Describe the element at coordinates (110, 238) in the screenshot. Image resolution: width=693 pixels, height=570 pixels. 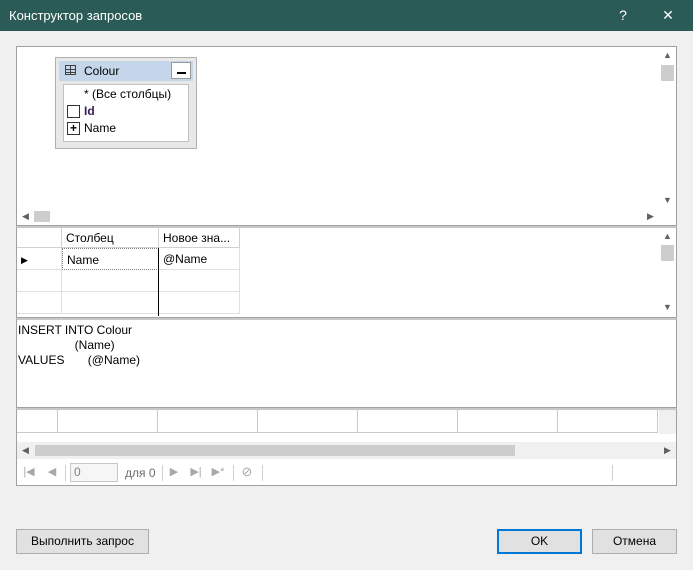
I see `column-header-column: Столбец` at that location.